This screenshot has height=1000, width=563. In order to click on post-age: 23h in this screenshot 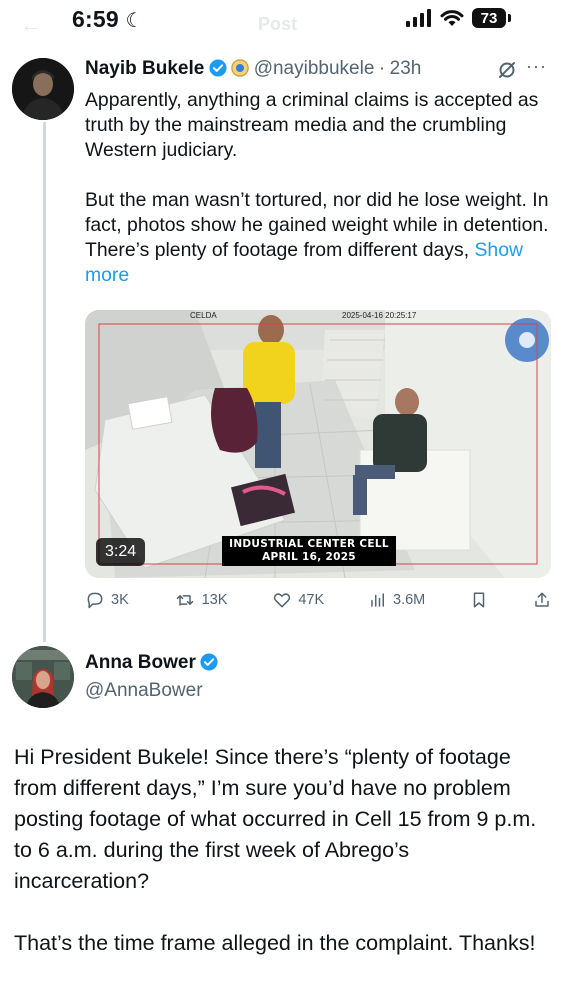, I will do `click(405, 68)`.